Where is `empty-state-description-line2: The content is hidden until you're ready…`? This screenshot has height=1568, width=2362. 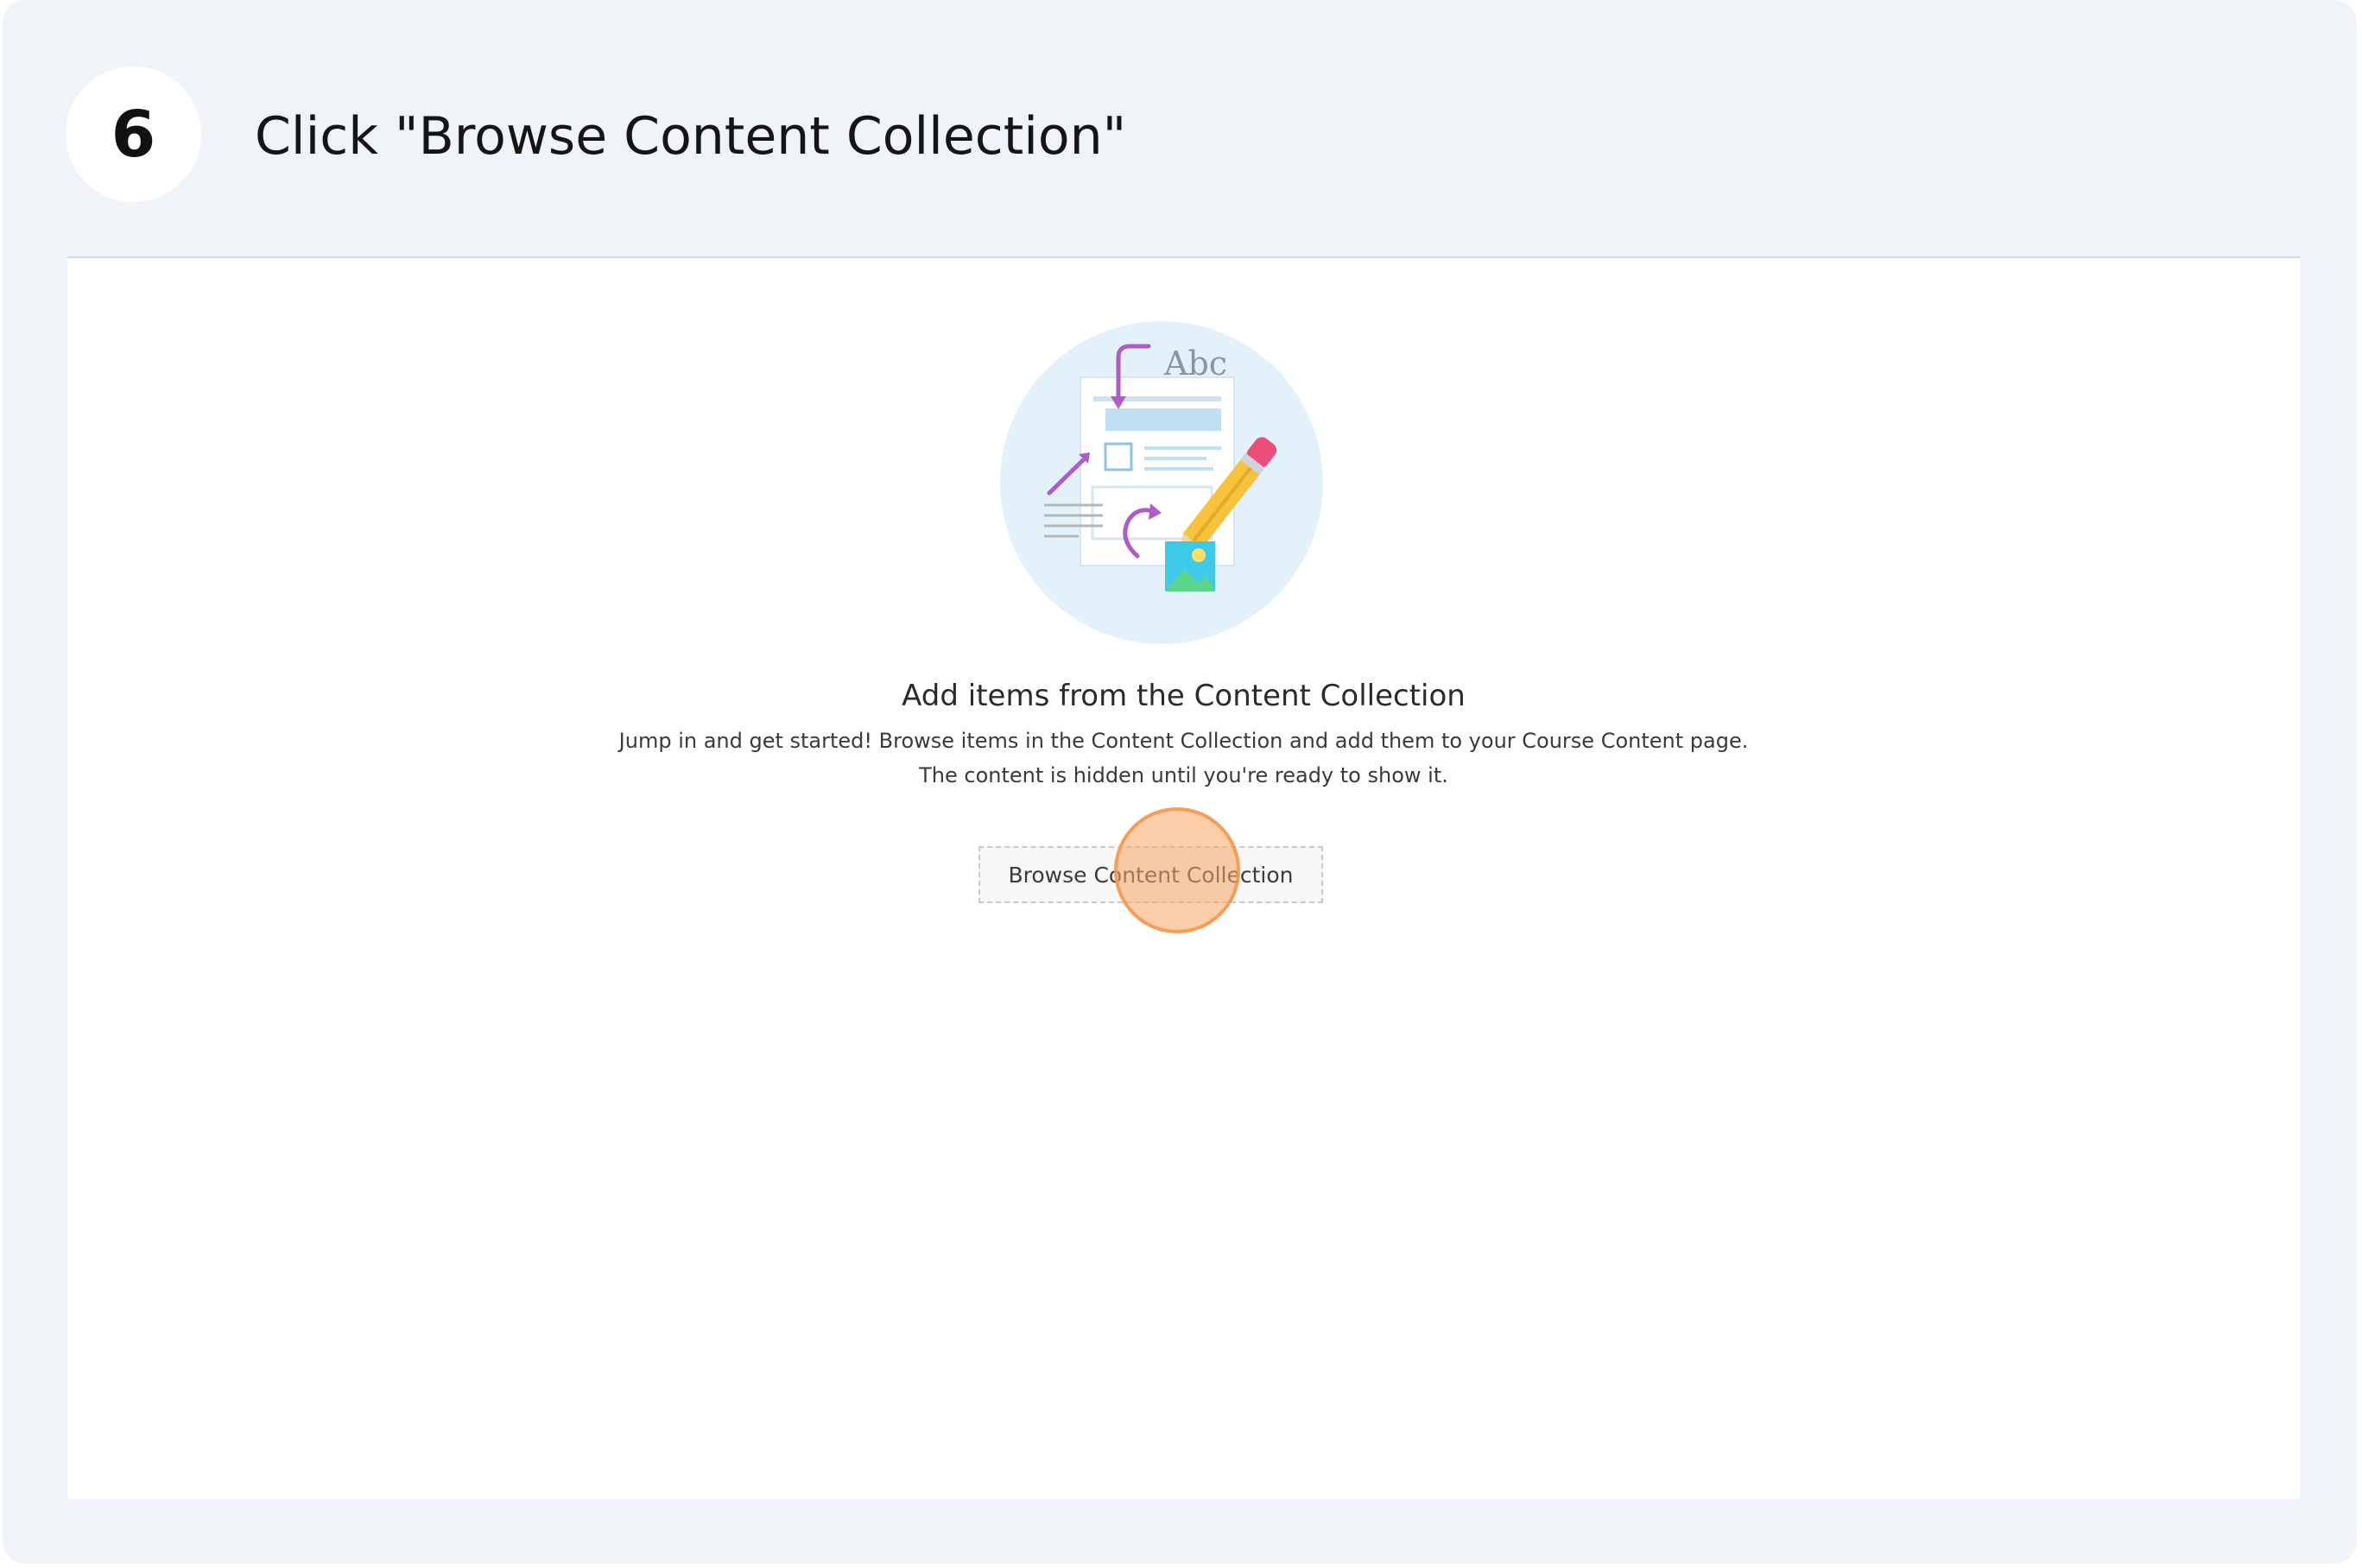
empty-state-description-line2: The content is hidden until you're ready… is located at coordinates (1184, 775).